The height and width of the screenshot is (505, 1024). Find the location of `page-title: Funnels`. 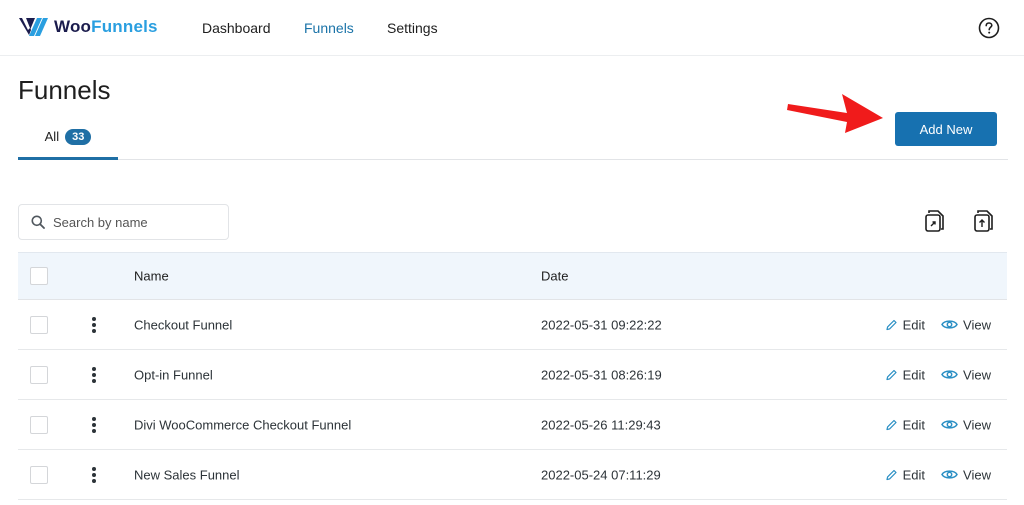

page-title: Funnels is located at coordinates (64, 90).